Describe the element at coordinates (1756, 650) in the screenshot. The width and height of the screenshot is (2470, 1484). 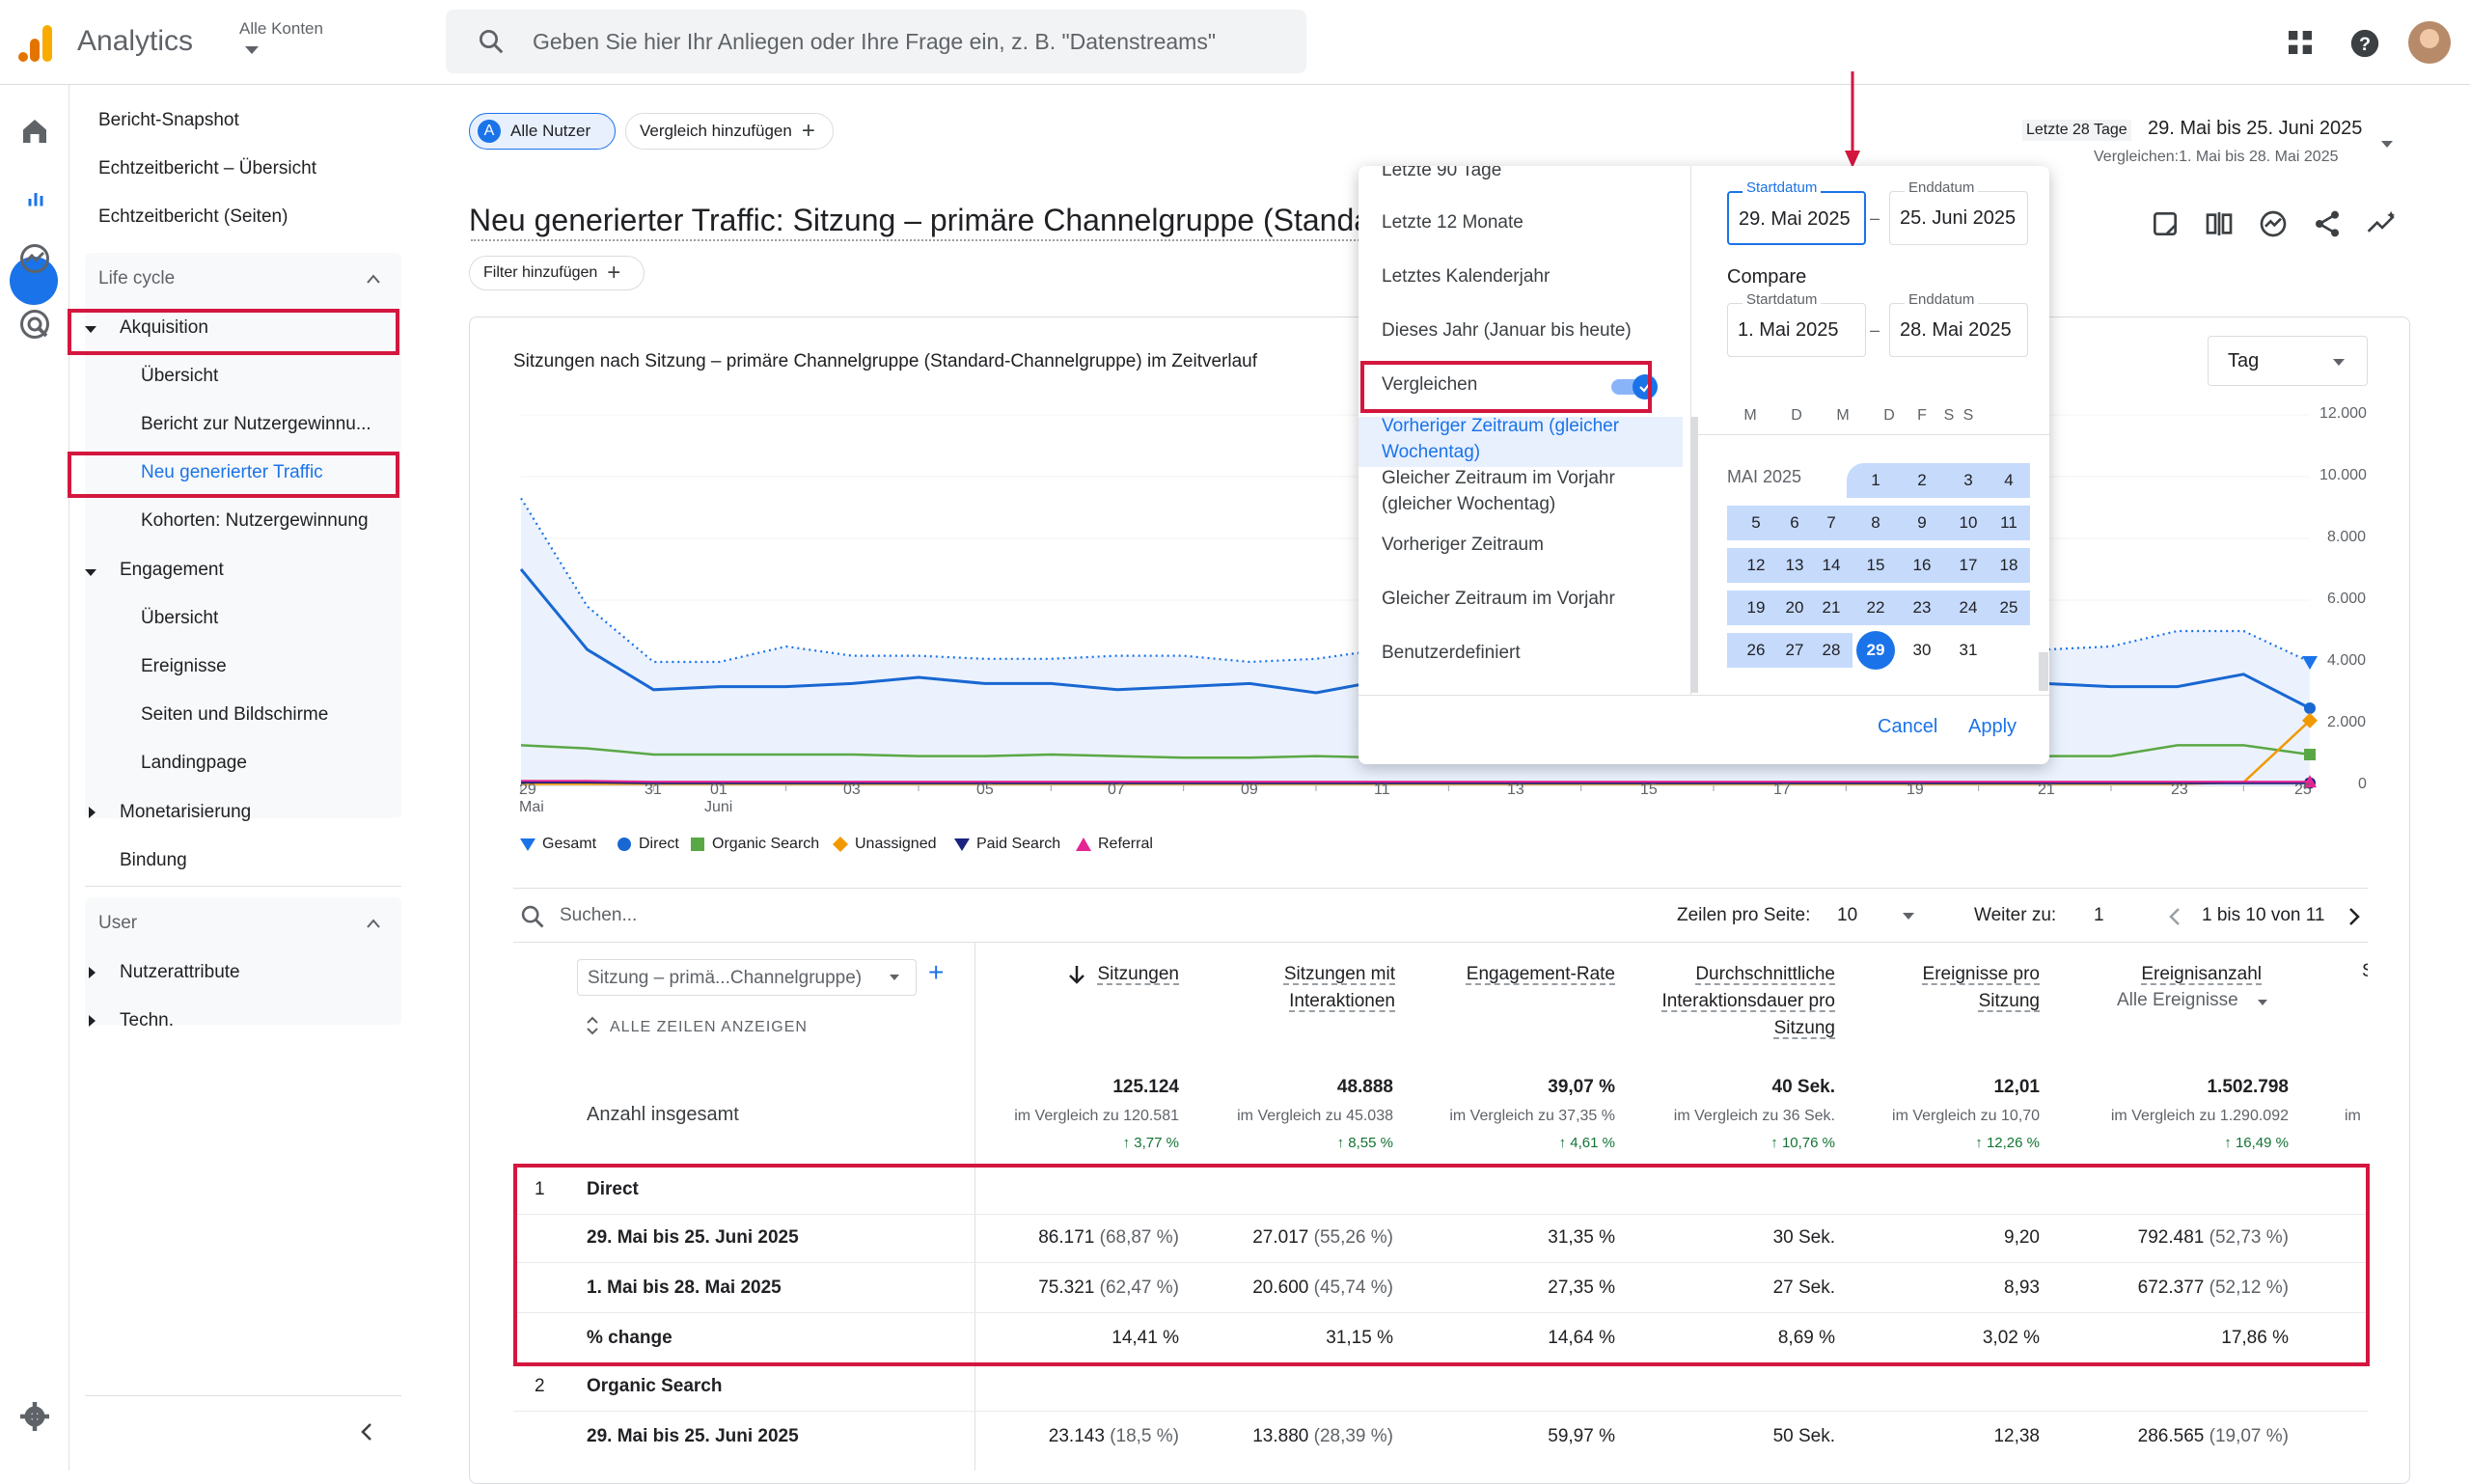
I see `calendar-day: 26` at that location.